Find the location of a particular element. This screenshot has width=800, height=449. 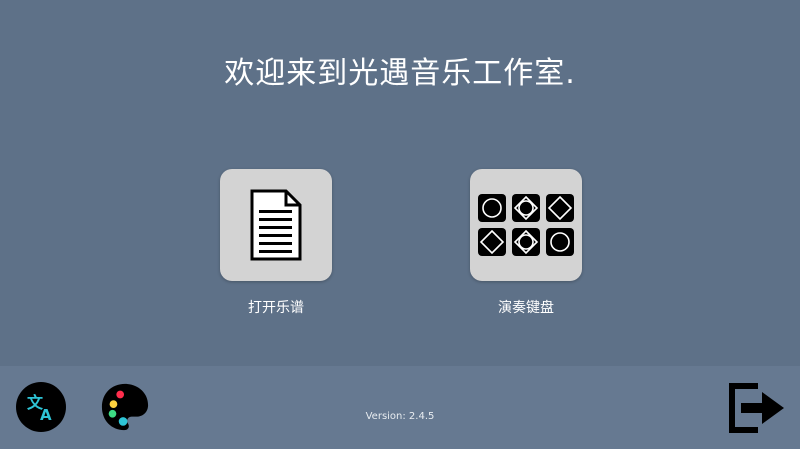

play-keyboard-menu-item: 演奏键盘 is located at coordinates (526, 243).